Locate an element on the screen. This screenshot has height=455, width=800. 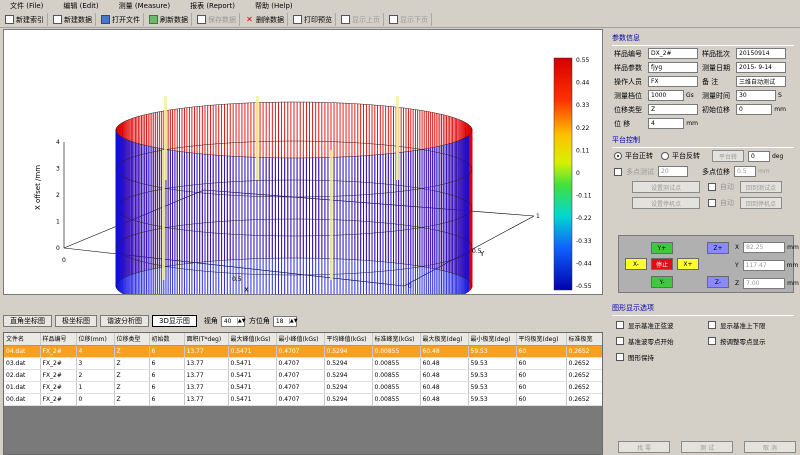
back-test-point-button: 回到测试点 is located at coordinates (761, 187).